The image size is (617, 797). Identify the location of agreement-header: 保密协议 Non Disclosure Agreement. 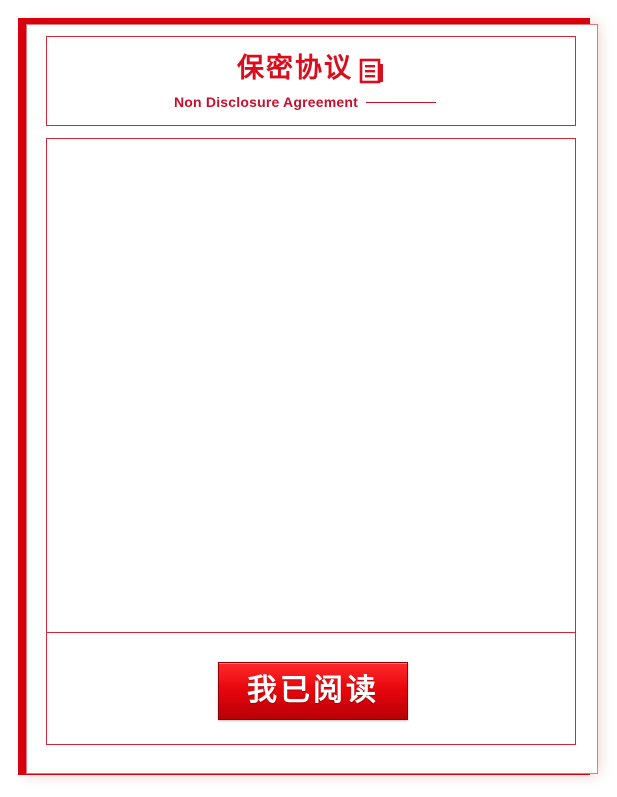
(311, 81).